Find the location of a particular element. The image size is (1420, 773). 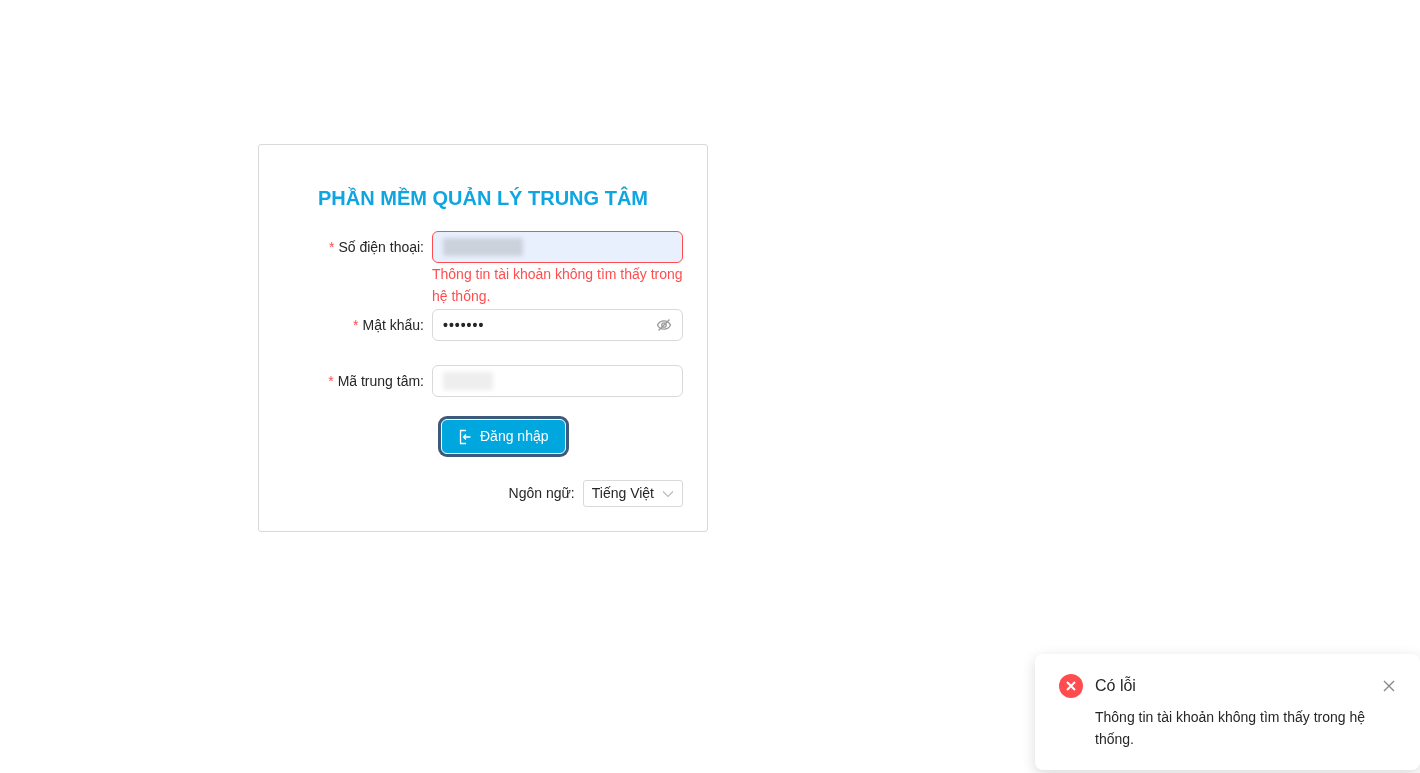

field-label: Mã trung tâm: is located at coordinates (380, 381).